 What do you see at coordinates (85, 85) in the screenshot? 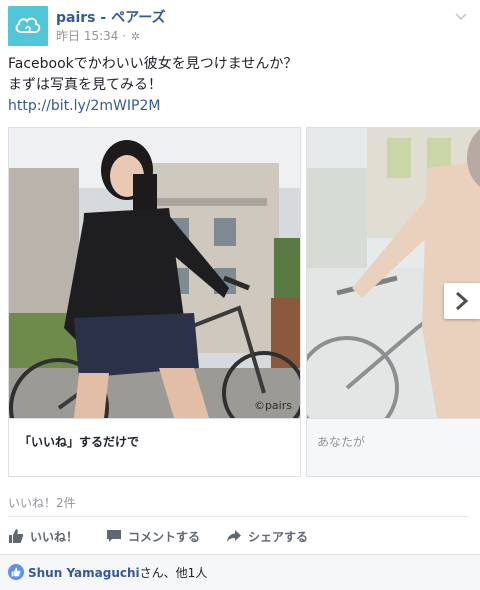
I see `post-text-line: まずは写真を見てみる！` at bounding box center [85, 85].